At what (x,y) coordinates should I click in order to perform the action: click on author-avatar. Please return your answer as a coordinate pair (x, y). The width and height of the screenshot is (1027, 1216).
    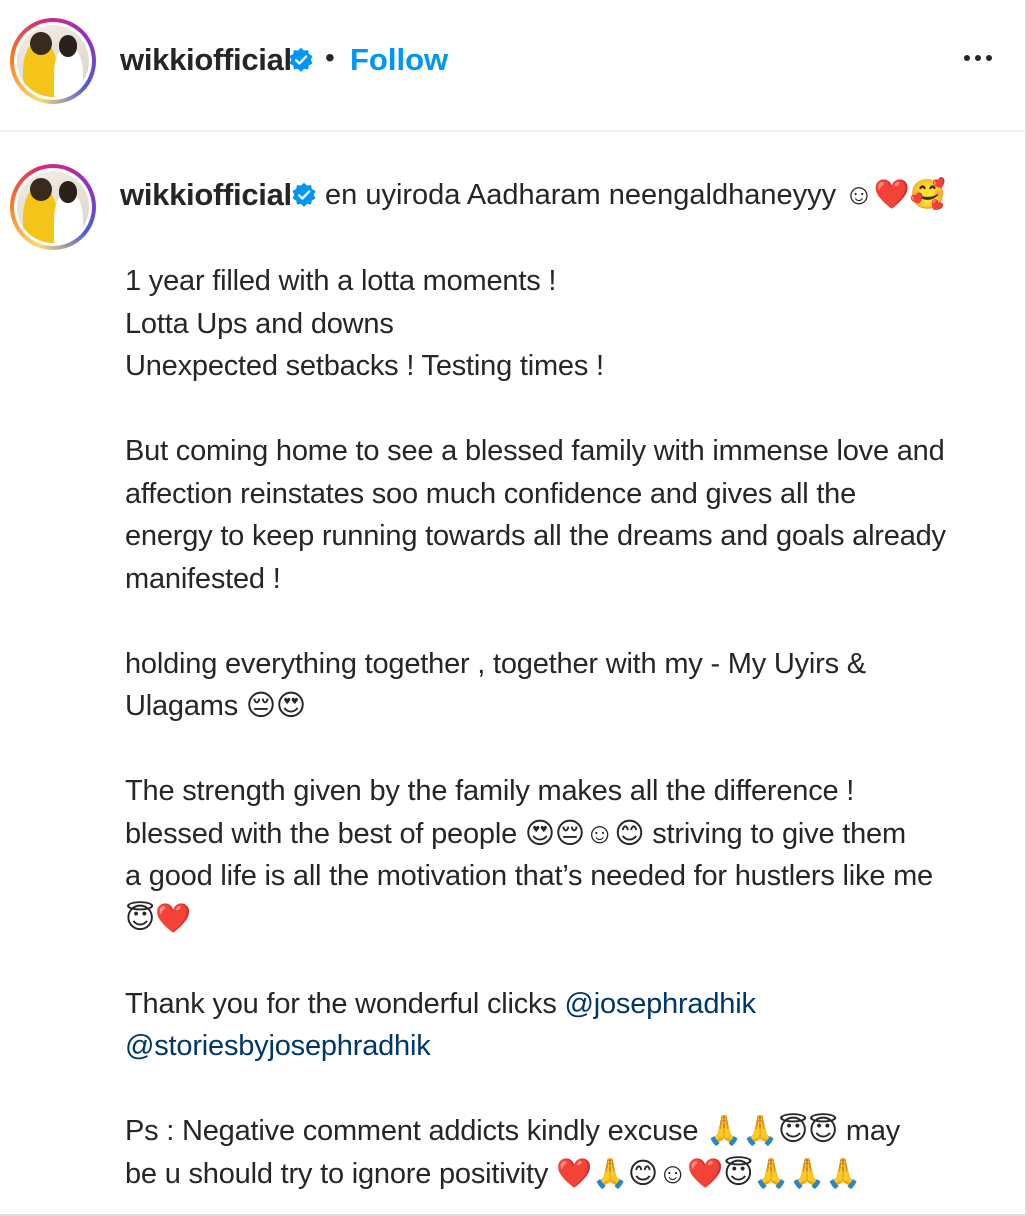
    Looking at the image, I should click on (53, 61).